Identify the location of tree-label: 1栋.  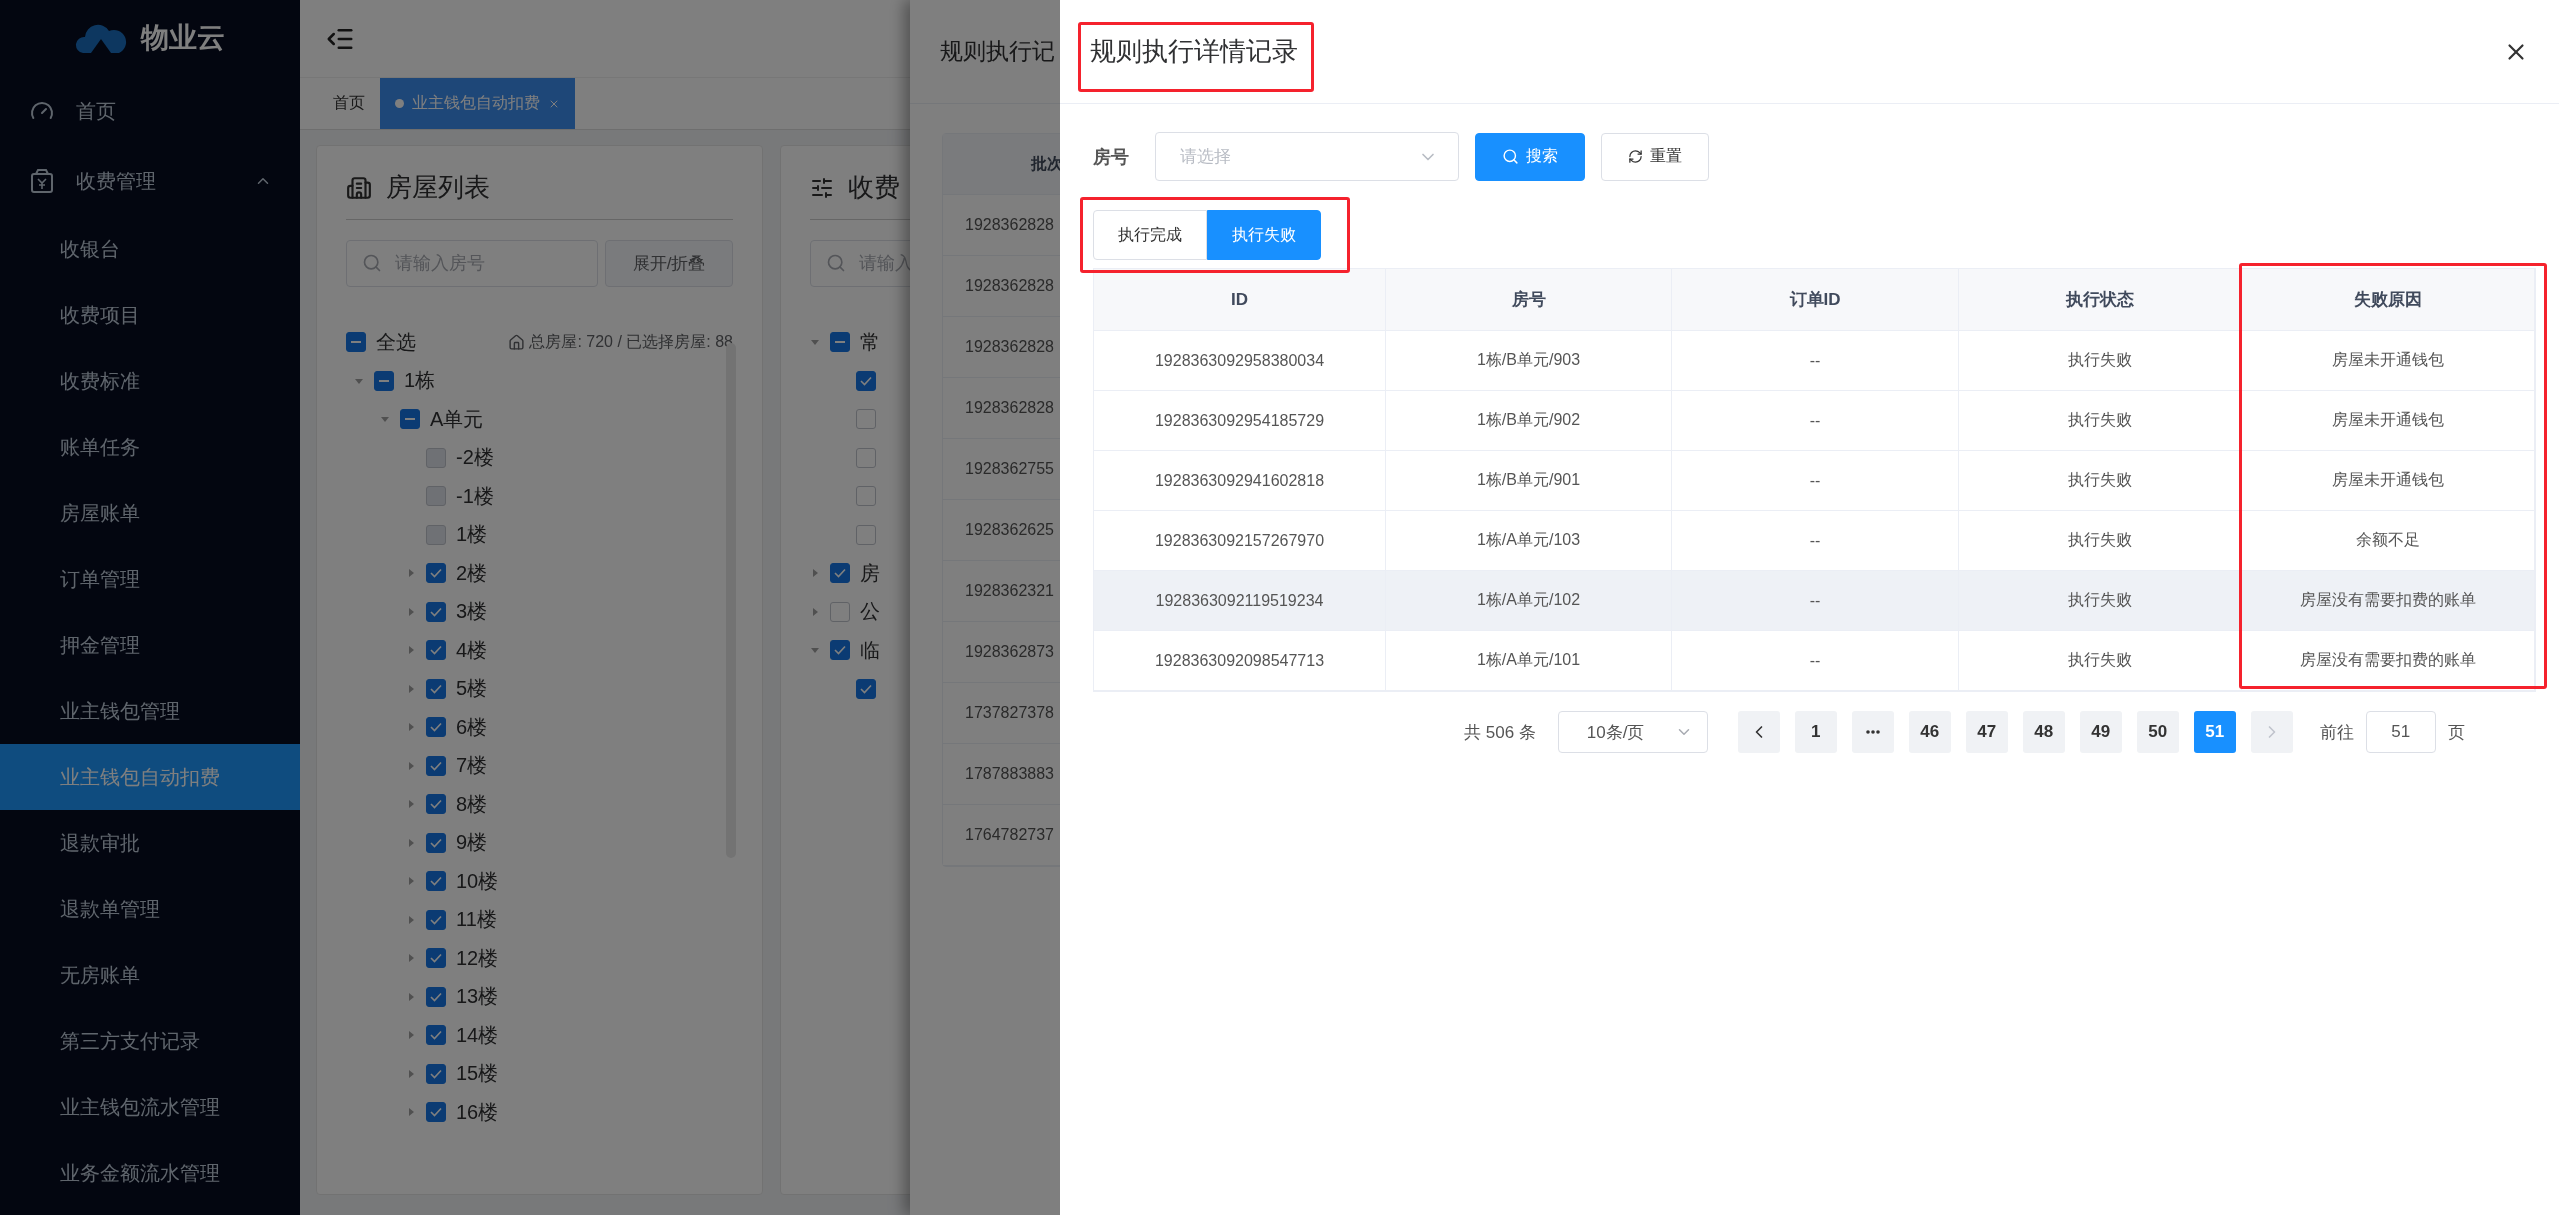
(420, 381).